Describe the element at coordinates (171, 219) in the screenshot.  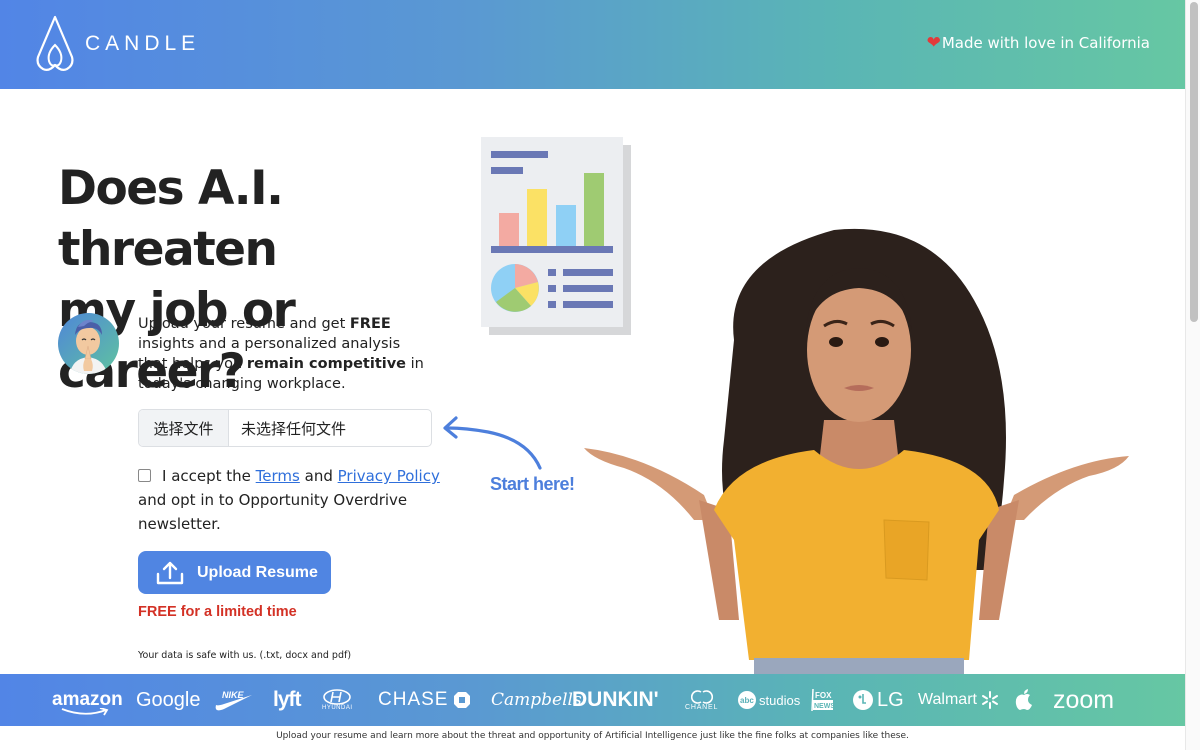
I see `headline-line-1: Does A.I. threaten` at that location.